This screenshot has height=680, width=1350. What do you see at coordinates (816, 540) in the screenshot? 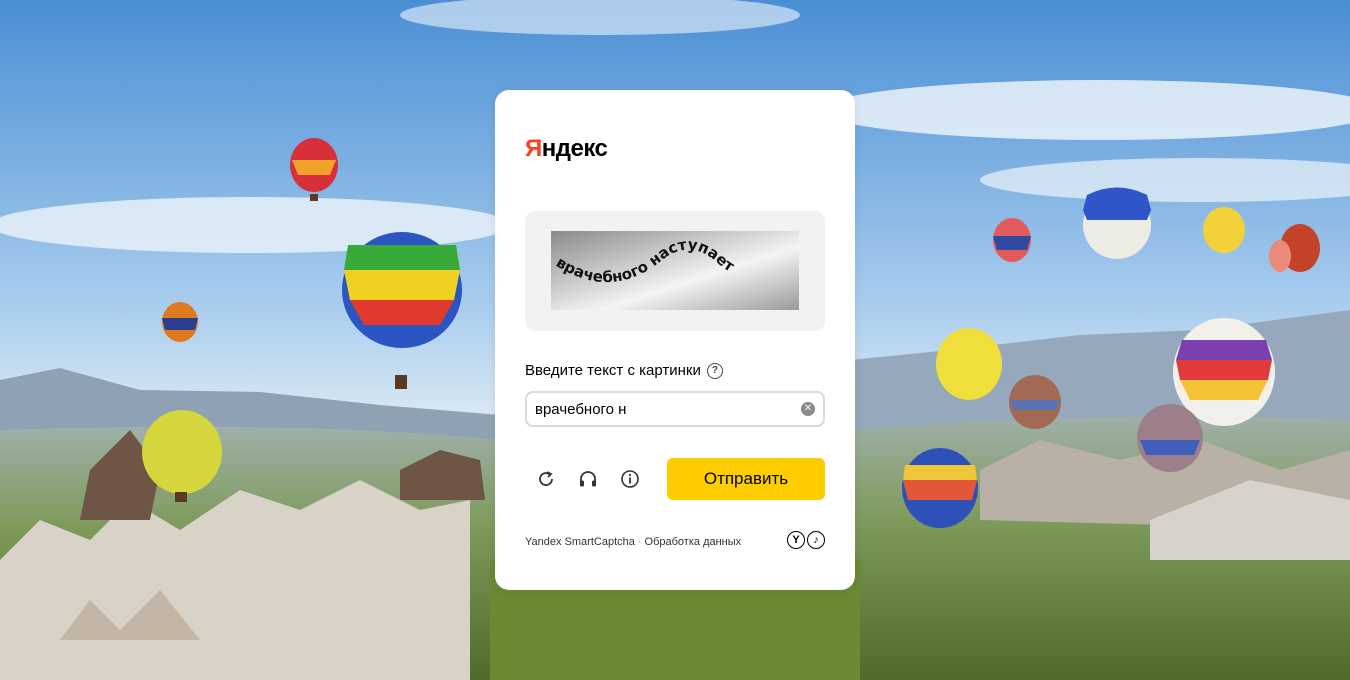
I see `music-note-icon: ♪` at bounding box center [816, 540].